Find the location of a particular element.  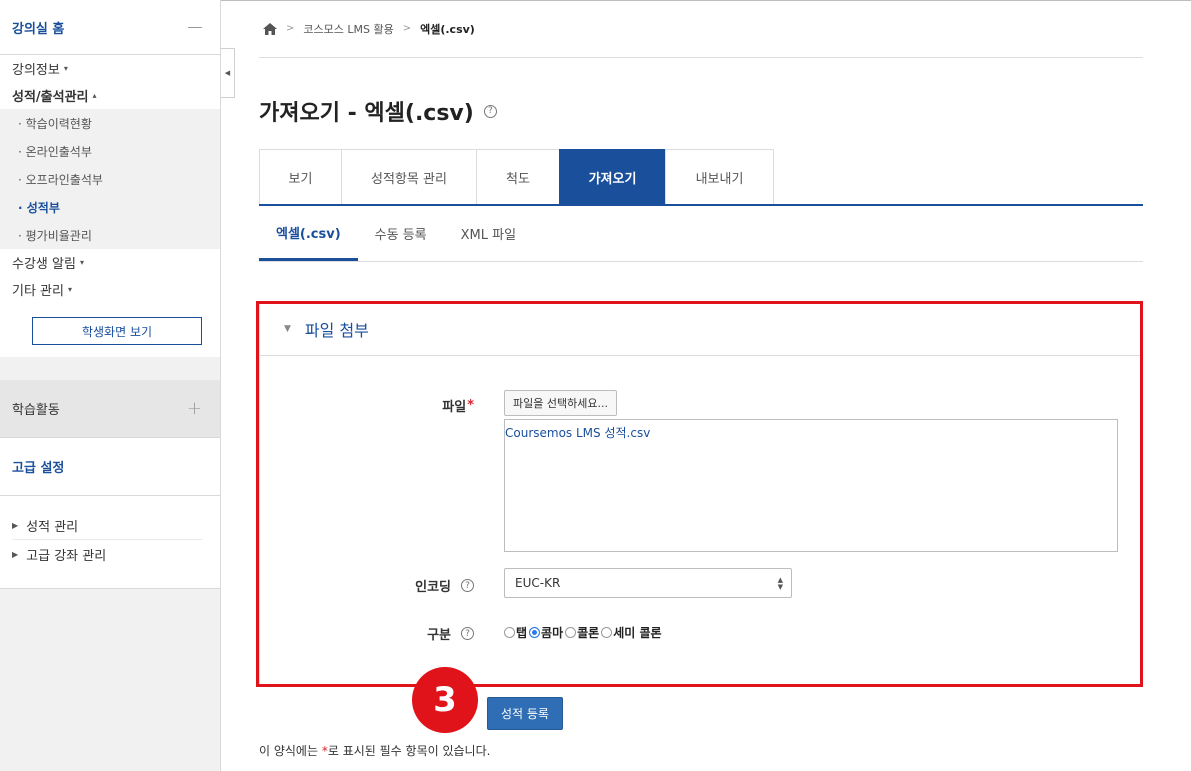

breadcrumb-current: 엑셀(.csv) is located at coordinates (447, 29).